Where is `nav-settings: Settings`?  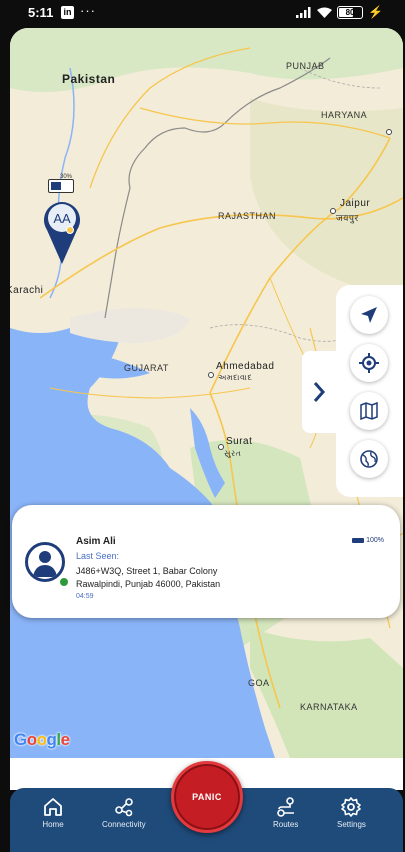
nav-settings: Settings is located at coordinates (351, 812).